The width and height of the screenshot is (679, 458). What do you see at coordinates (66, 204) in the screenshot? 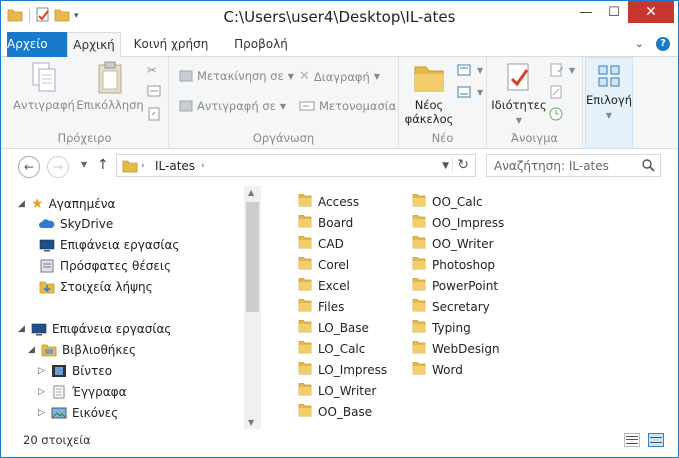
I see `tree-item-favorites: ◢ ★ Αγαπημένα` at bounding box center [66, 204].